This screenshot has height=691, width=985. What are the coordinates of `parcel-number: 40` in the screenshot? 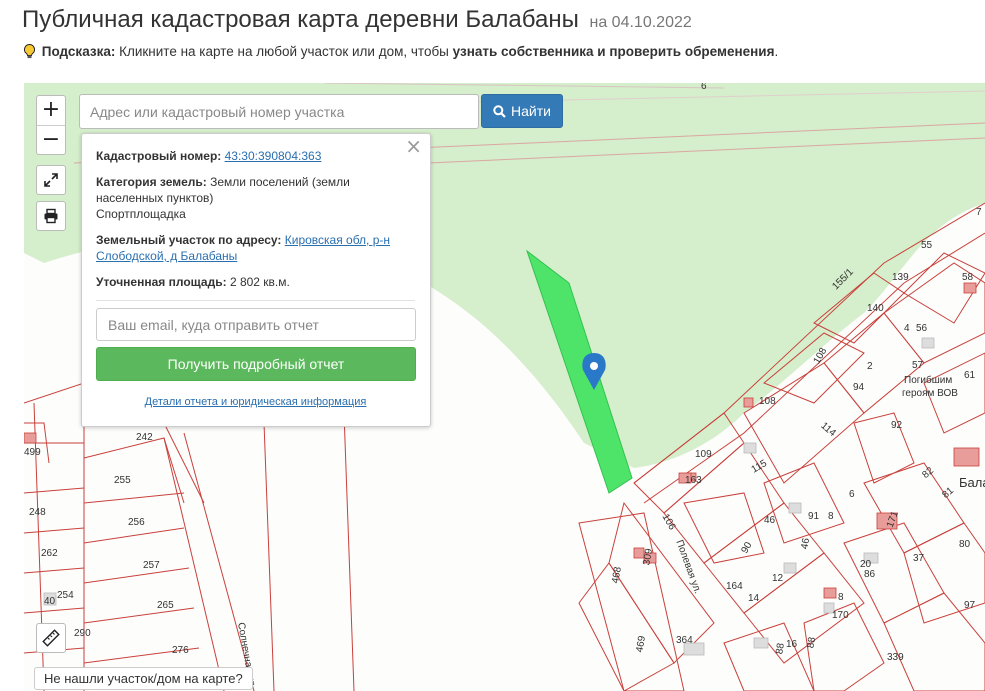 It's located at (50, 601).